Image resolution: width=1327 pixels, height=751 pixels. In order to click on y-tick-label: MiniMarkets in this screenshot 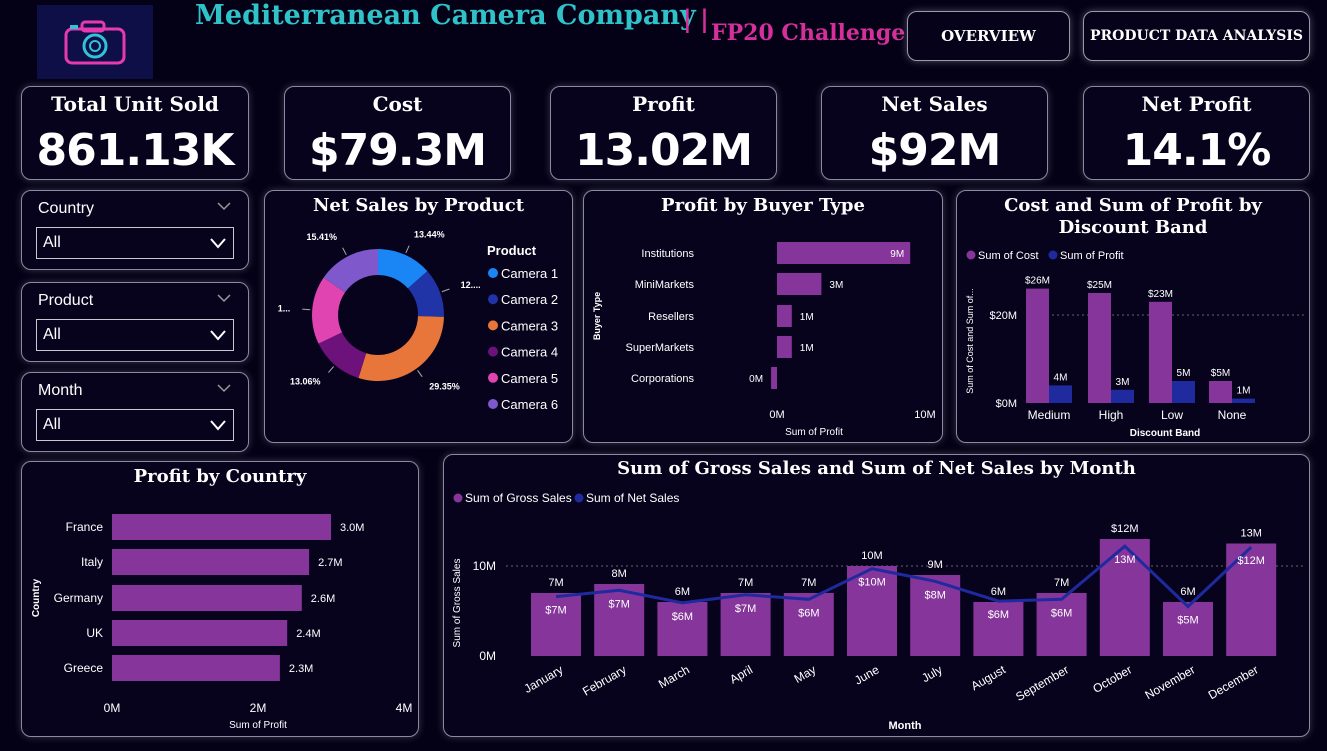, I will do `click(665, 285)`.